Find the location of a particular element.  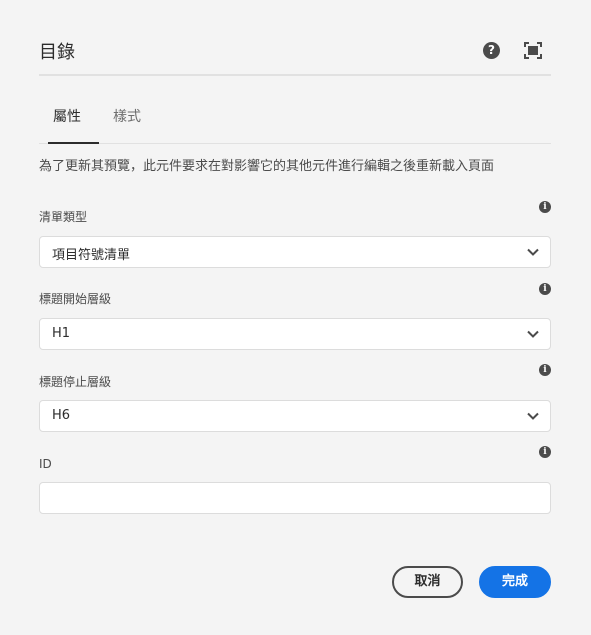

reload-note: 為了更新其預覽，此元件要求在對影響它的其他元件進行編輯之後重新載入頁面 is located at coordinates (267, 166).